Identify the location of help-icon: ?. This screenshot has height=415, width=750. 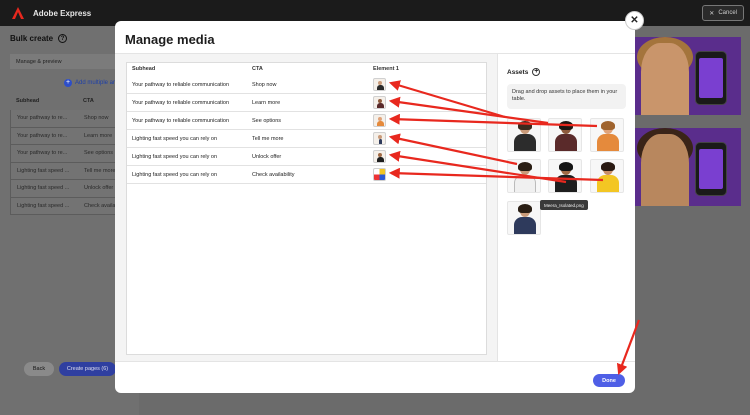
(63, 38).